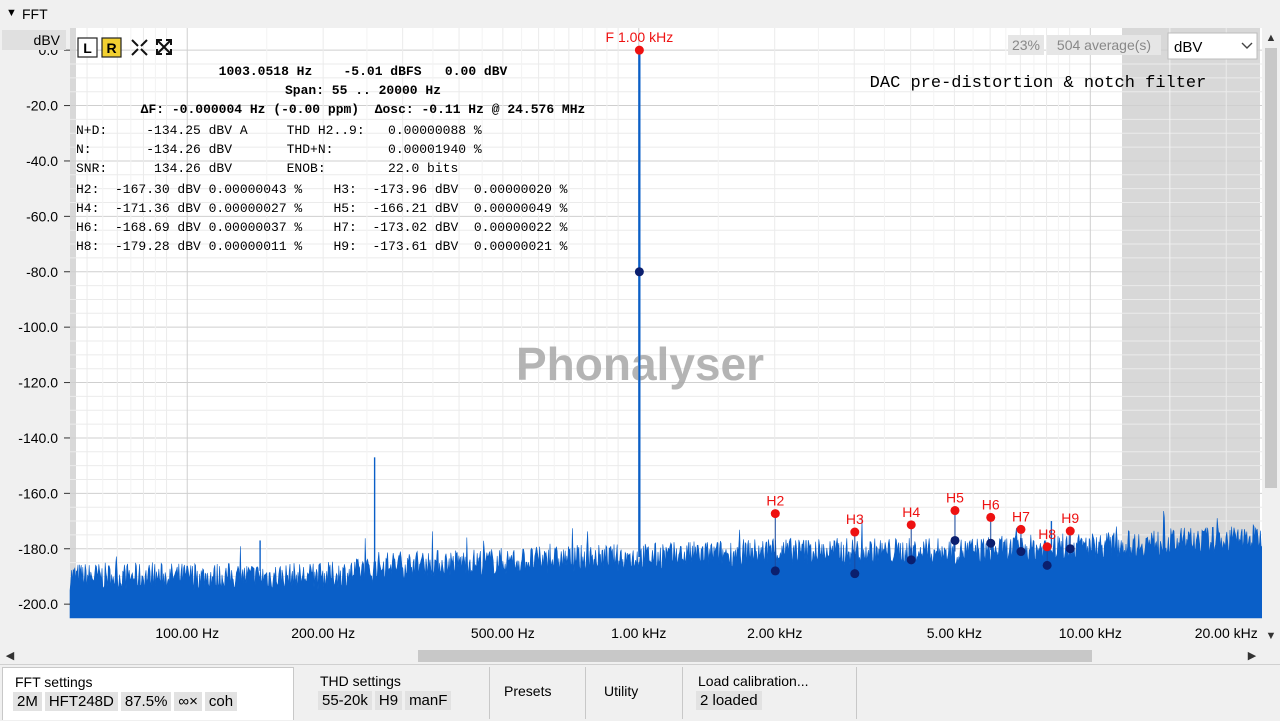 This screenshot has width=1280, height=721. I want to click on x-tick-label: 20.00 kHz, so click(1226, 633).